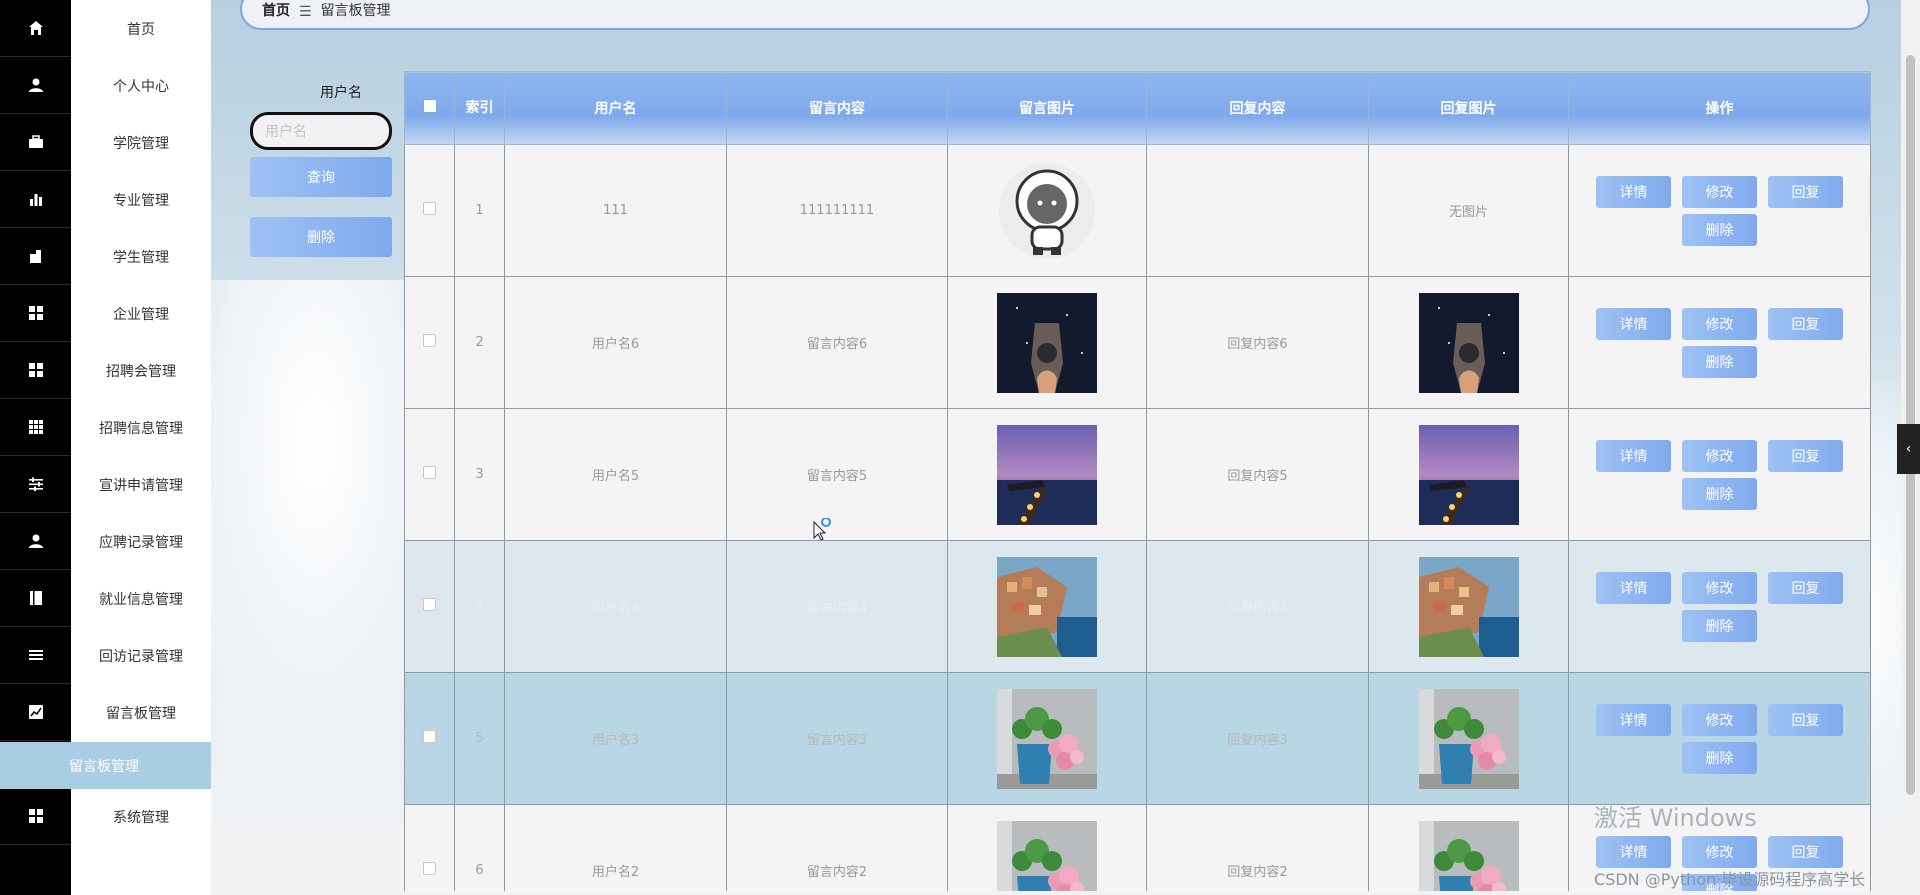 The image size is (1920, 895). What do you see at coordinates (141, 313) in the screenshot?
I see `sidebar-item-5: 企业管理` at bounding box center [141, 313].